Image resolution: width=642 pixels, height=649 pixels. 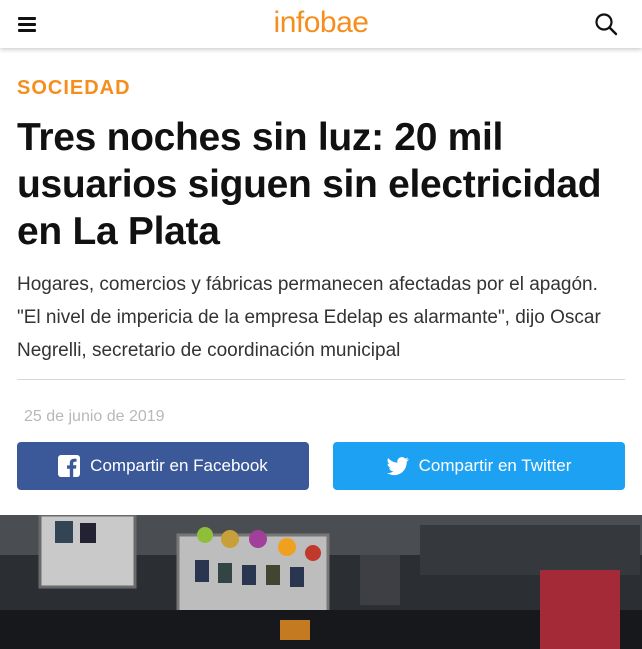 What do you see at coordinates (321, 379) in the screenshot?
I see `divider` at bounding box center [321, 379].